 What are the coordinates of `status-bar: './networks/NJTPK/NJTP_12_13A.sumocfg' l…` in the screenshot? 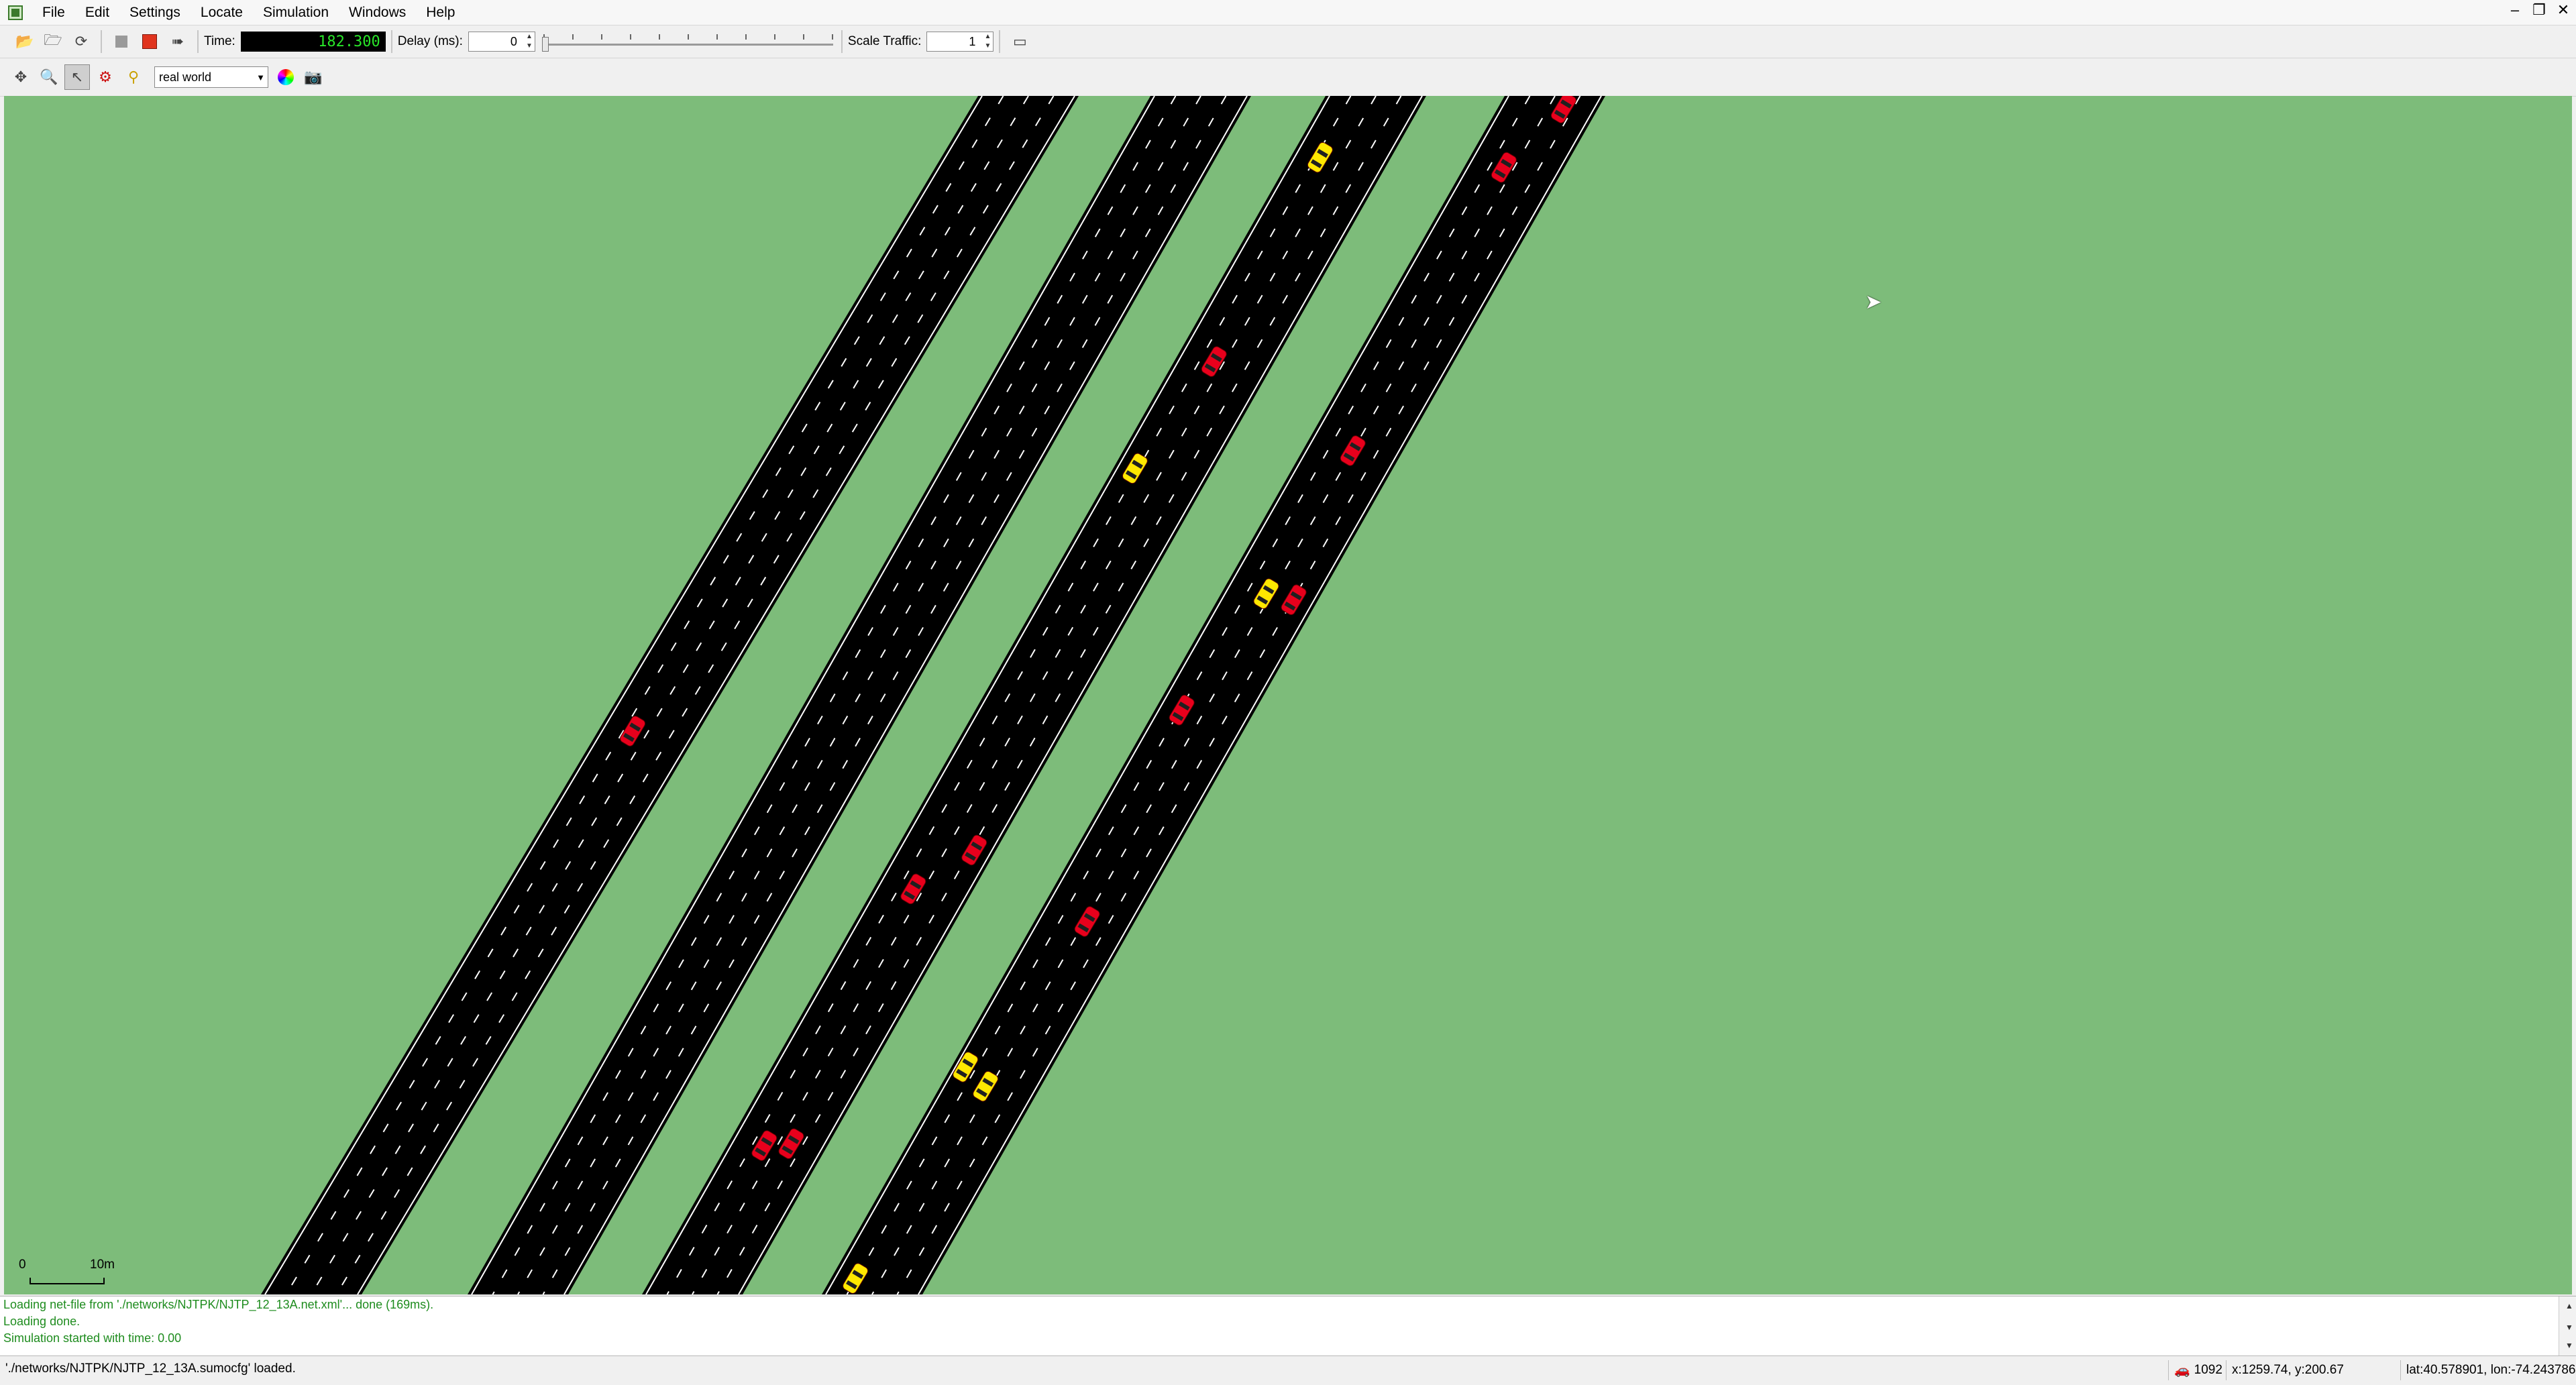 It's located at (1288, 1370).